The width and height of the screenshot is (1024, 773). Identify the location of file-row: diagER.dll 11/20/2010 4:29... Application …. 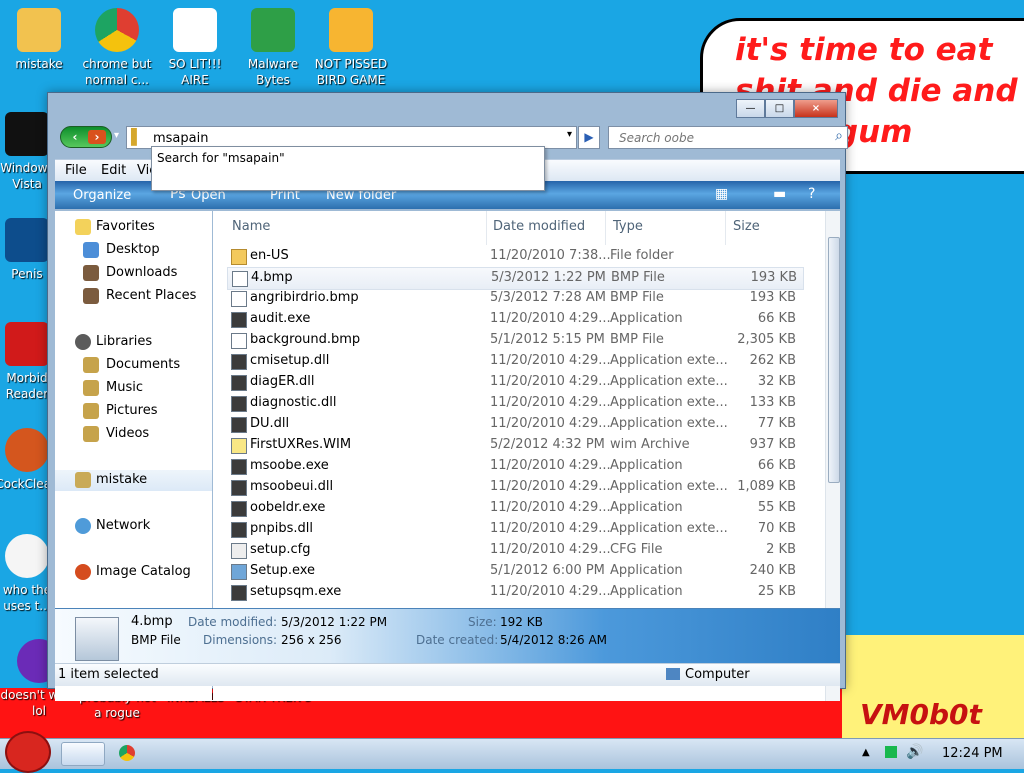
(514, 382).